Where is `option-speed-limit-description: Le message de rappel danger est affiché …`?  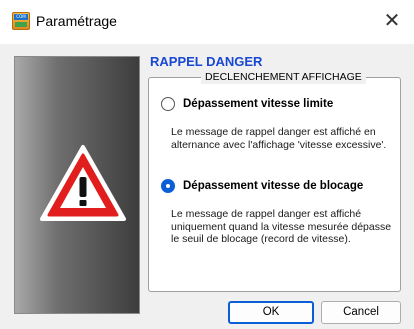 option-speed-limit-description: Le message de rappel danger est affiché … is located at coordinates (279, 138).